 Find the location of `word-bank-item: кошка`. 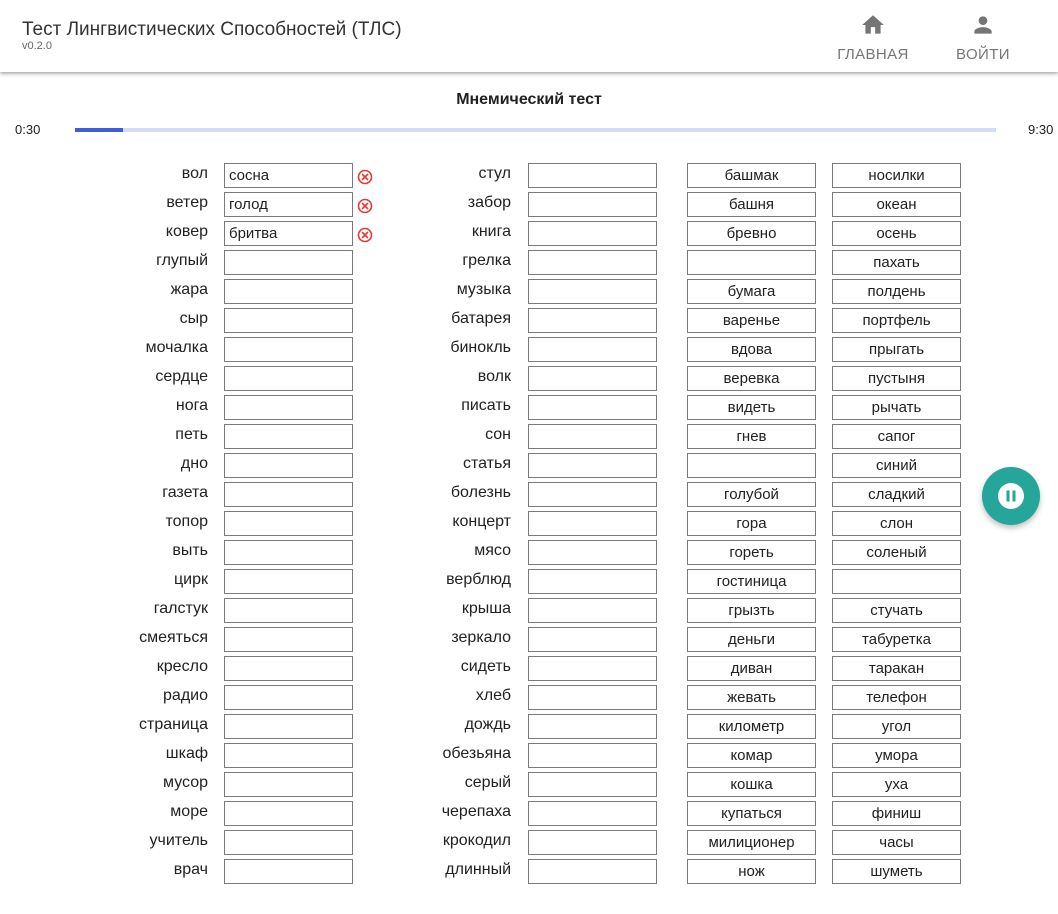

word-bank-item: кошка is located at coordinates (751, 784).